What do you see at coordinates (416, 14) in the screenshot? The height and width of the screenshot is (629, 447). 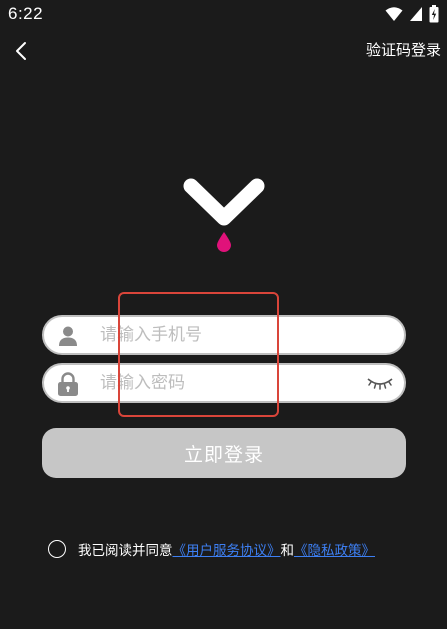 I see `cell-signal-icon` at bounding box center [416, 14].